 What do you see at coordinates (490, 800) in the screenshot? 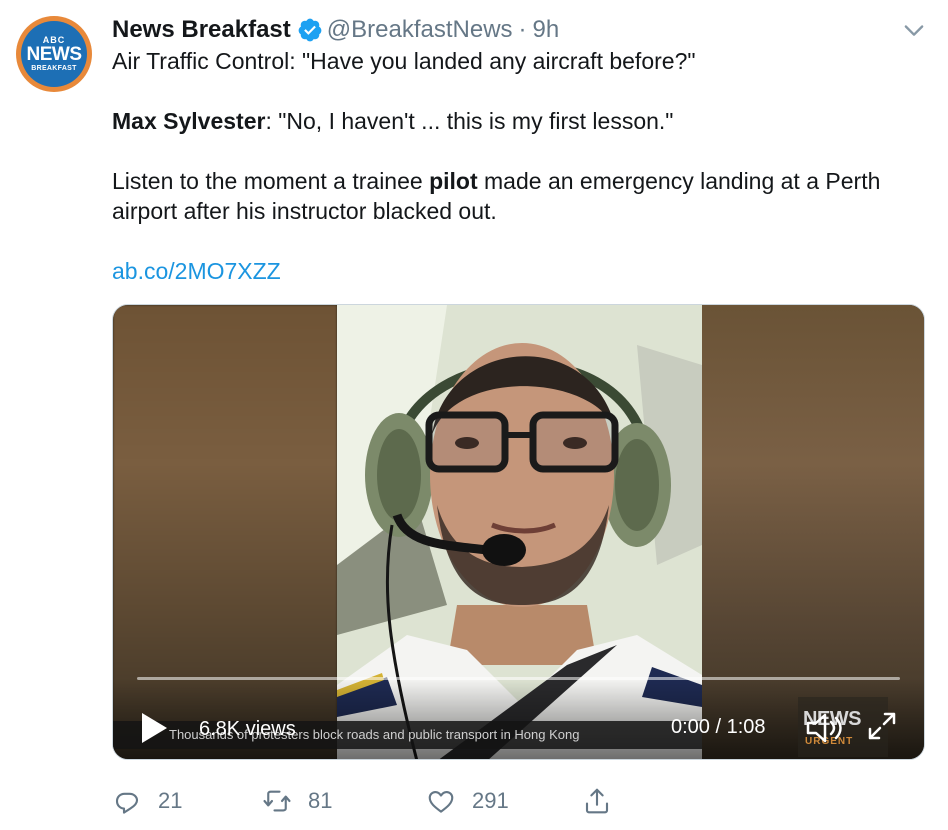
I see `like-count: 291` at bounding box center [490, 800].